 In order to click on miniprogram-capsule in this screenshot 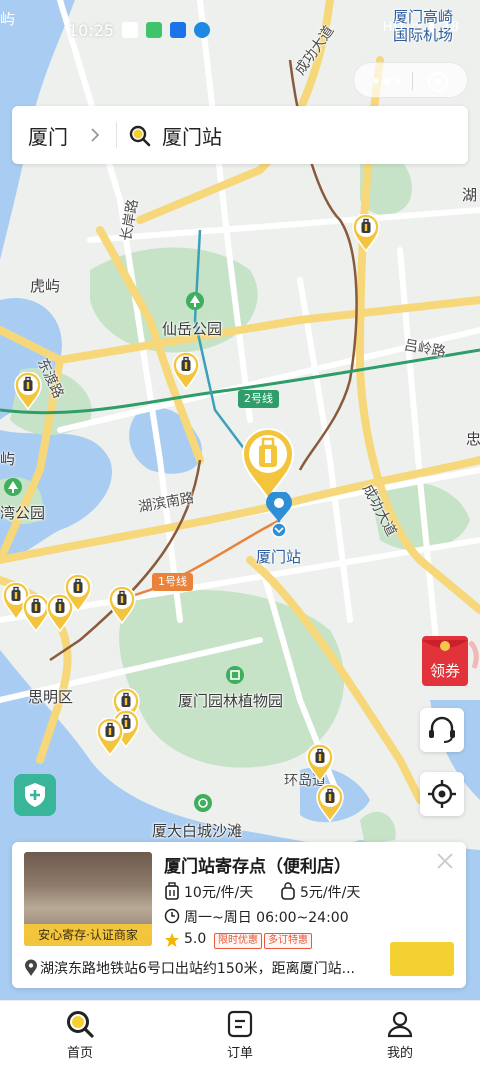, I will do `click(410, 80)`.